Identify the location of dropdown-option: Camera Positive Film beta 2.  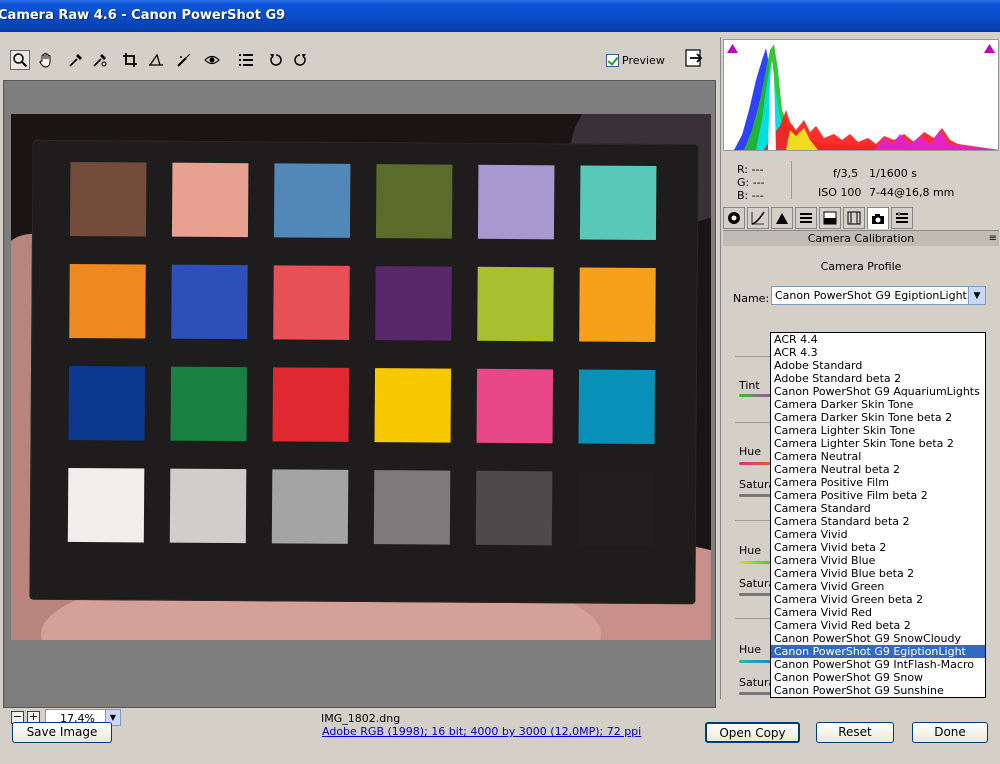
(878, 495).